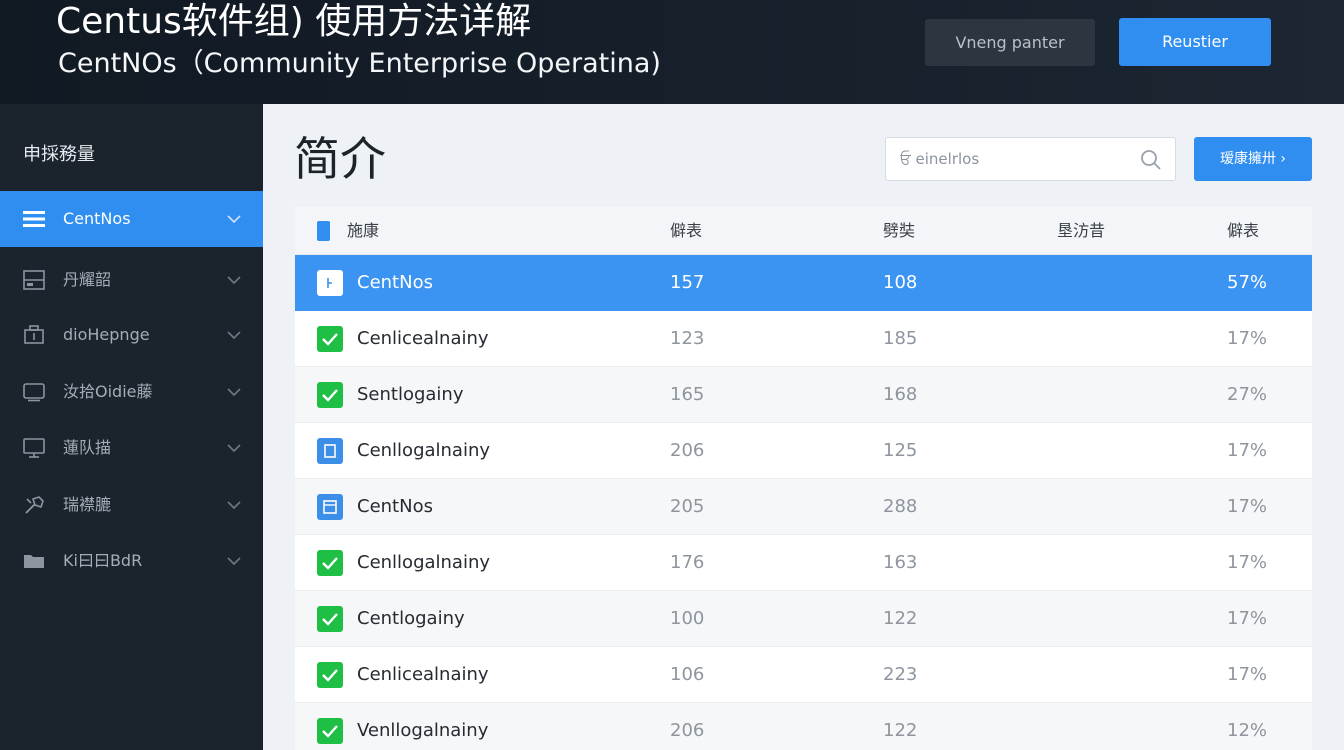 This screenshot has height=750, width=1344. What do you see at coordinates (687, 506) in the screenshot?
I see `row-value-1: 205` at bounding box center [687, 506].